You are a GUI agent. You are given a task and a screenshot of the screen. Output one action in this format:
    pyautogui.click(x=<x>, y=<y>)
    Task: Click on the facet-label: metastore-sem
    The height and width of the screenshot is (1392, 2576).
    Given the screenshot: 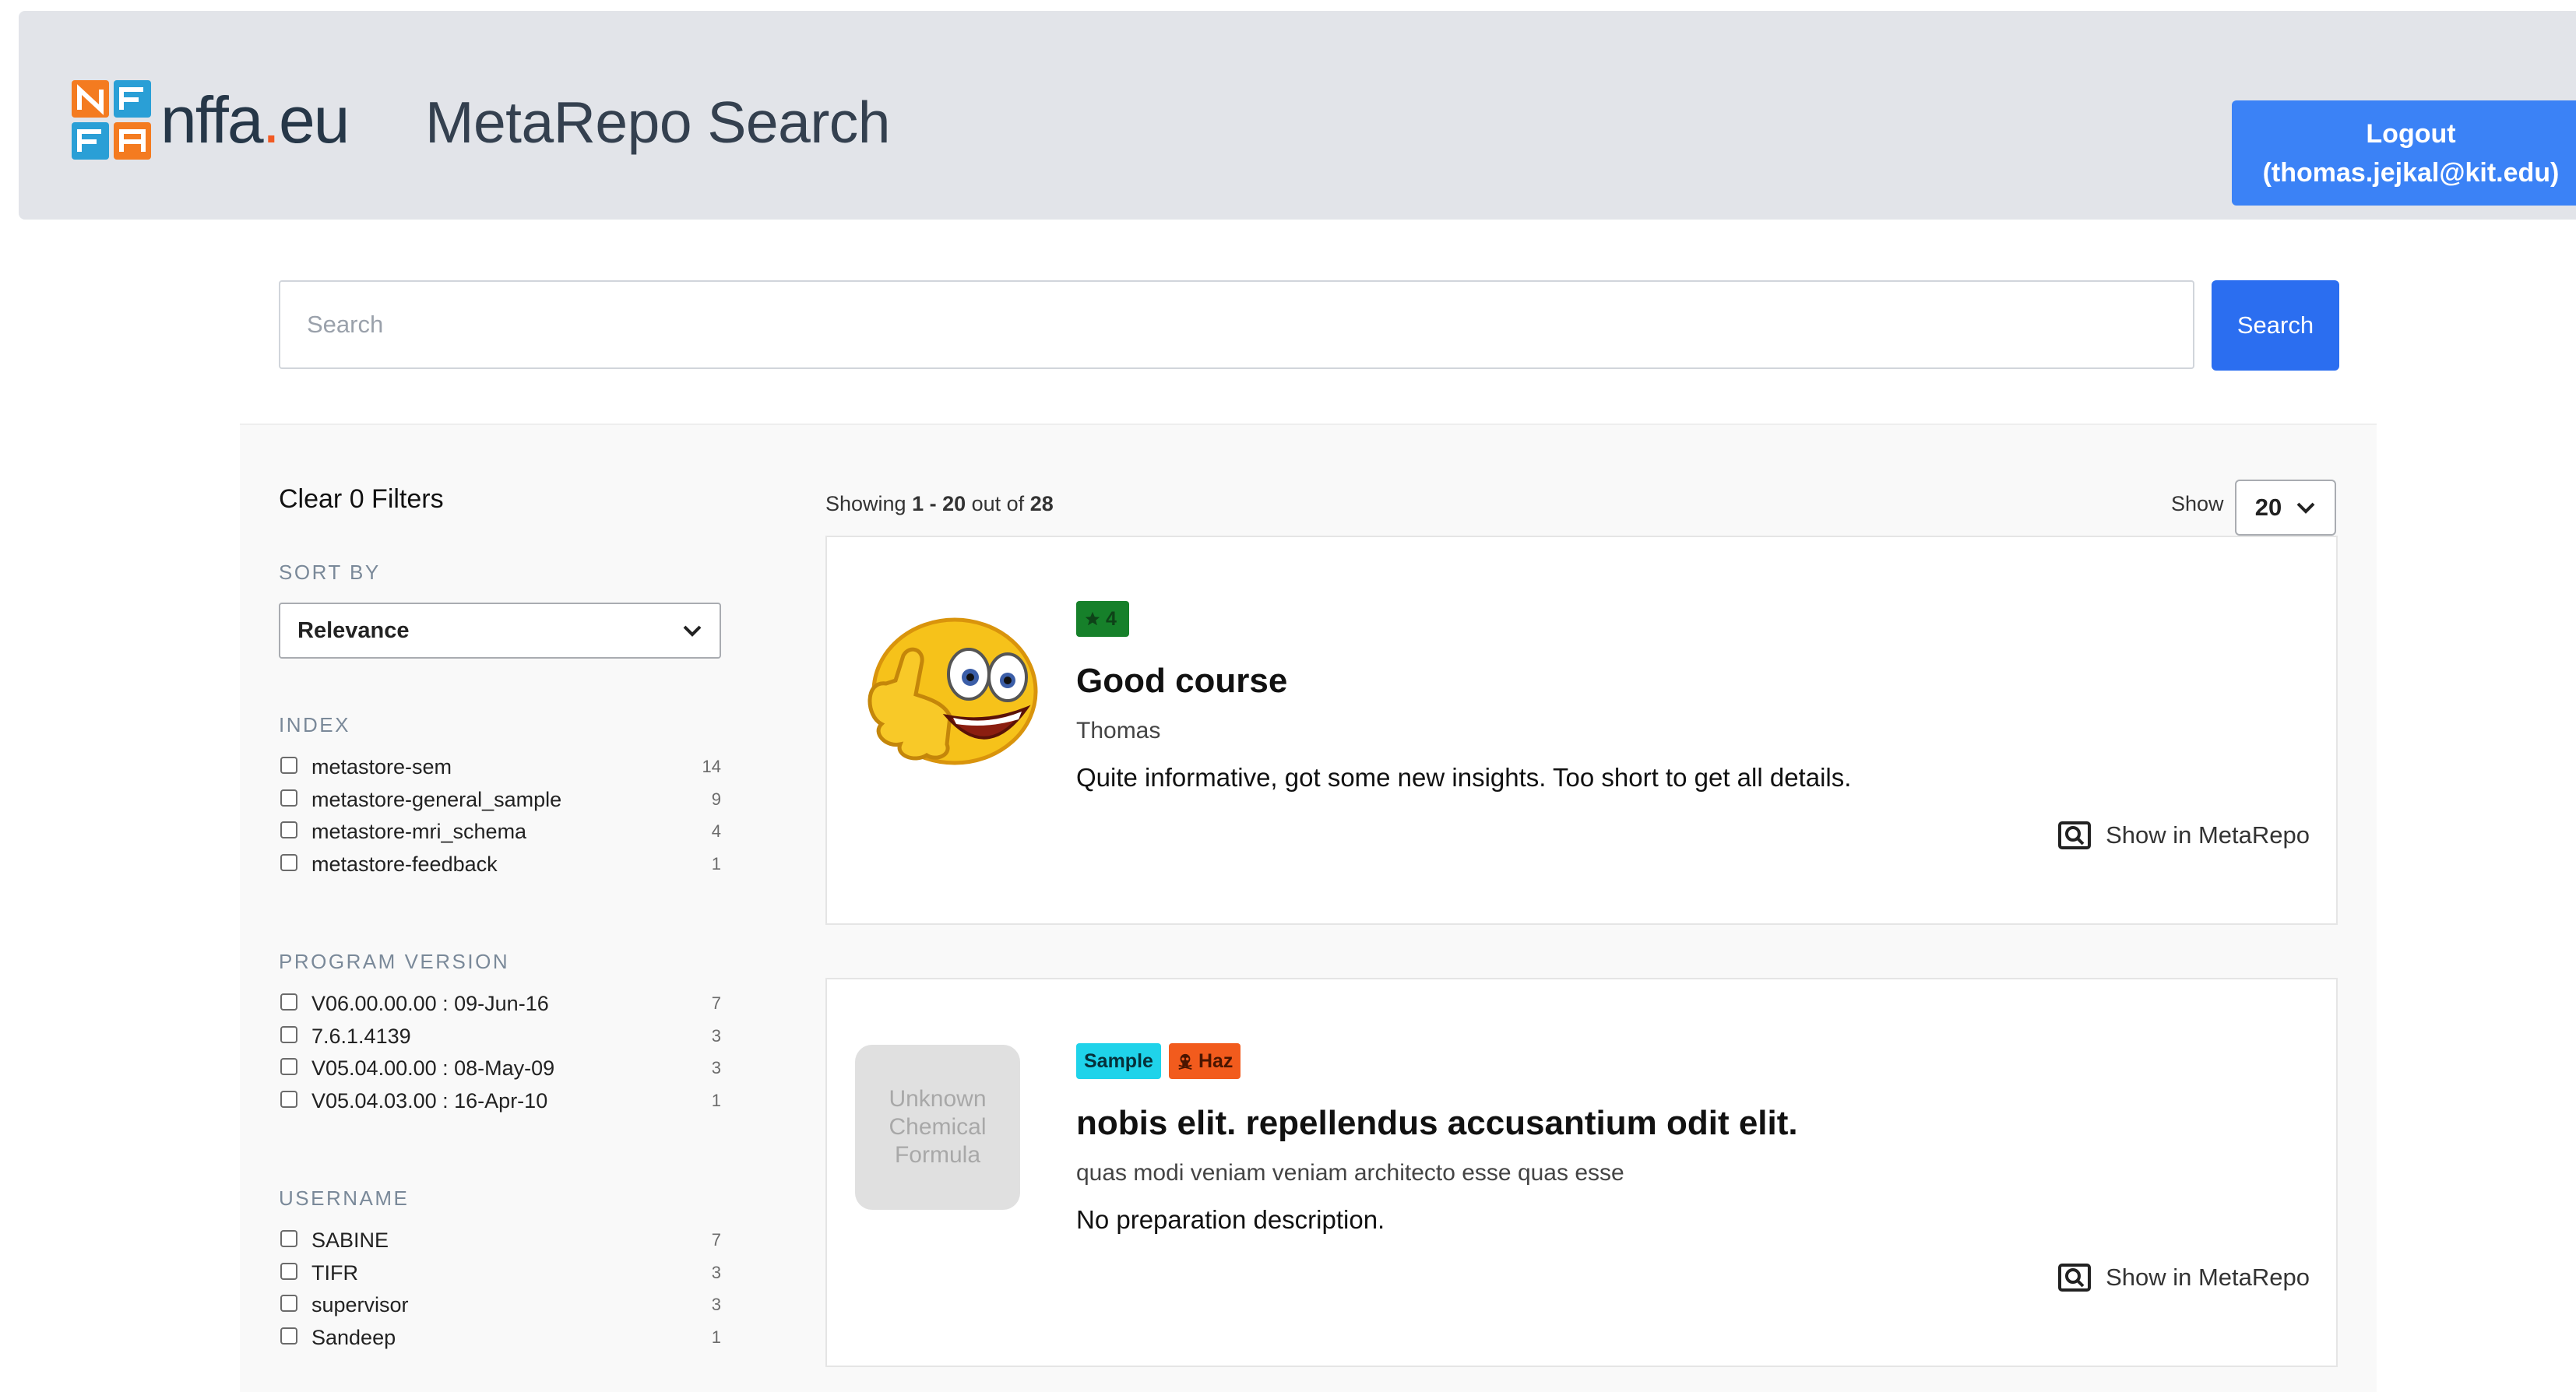 What is the action you would take?
    pyautogui.click(x=381, y=767)
    